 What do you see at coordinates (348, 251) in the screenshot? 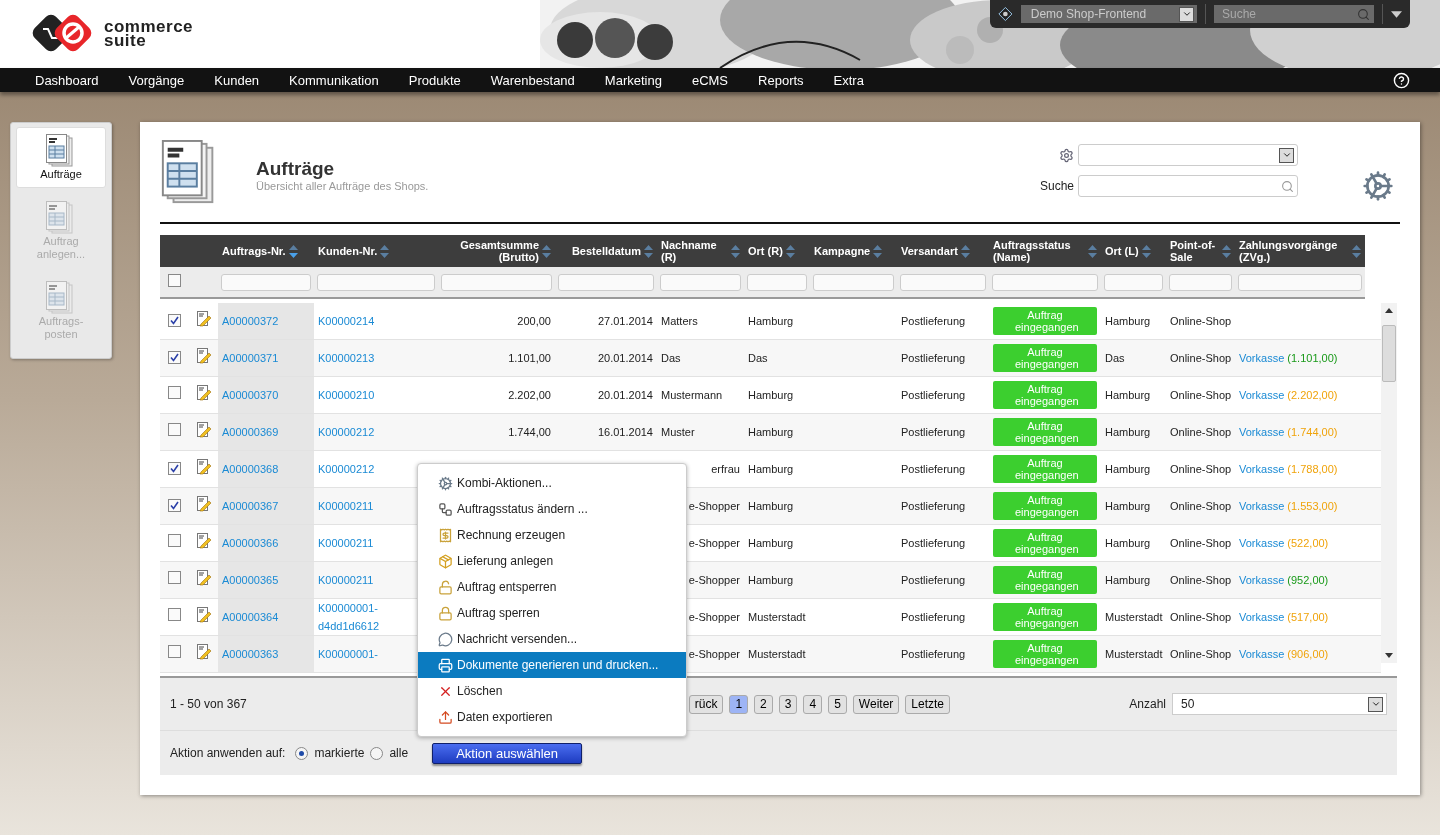
I see `column-header: Kunden-Nr.` at bounding box center [348, 251].